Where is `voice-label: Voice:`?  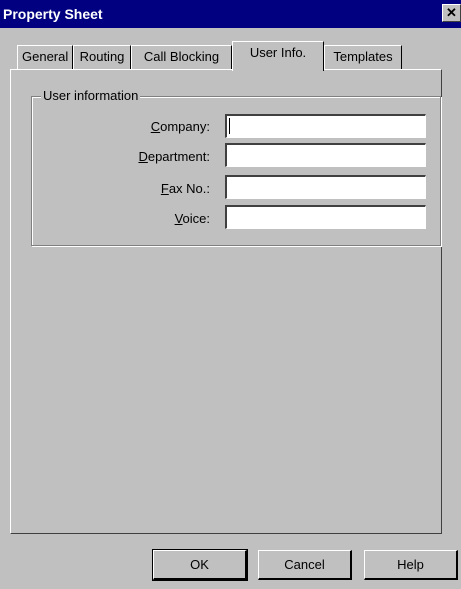
voice-label: Voice: is located at coordinates (192, 218).